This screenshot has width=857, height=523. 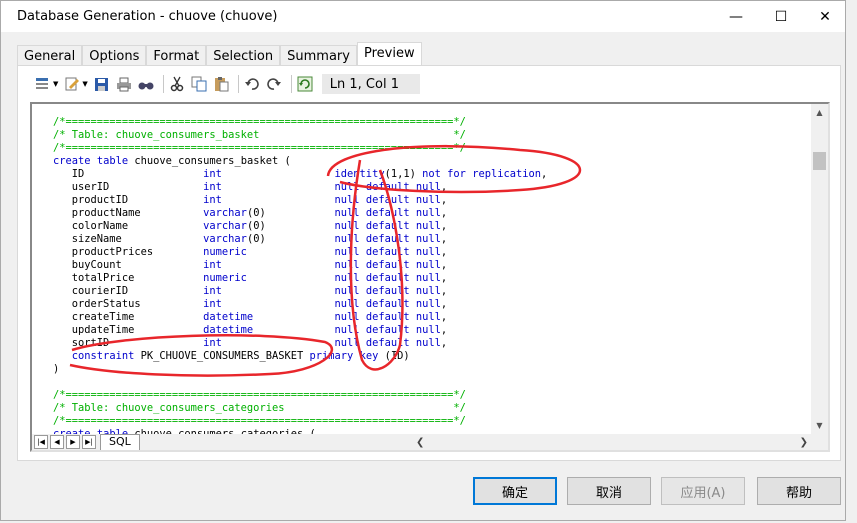 I want to click on paste-icon, so click(x=221, y=84).